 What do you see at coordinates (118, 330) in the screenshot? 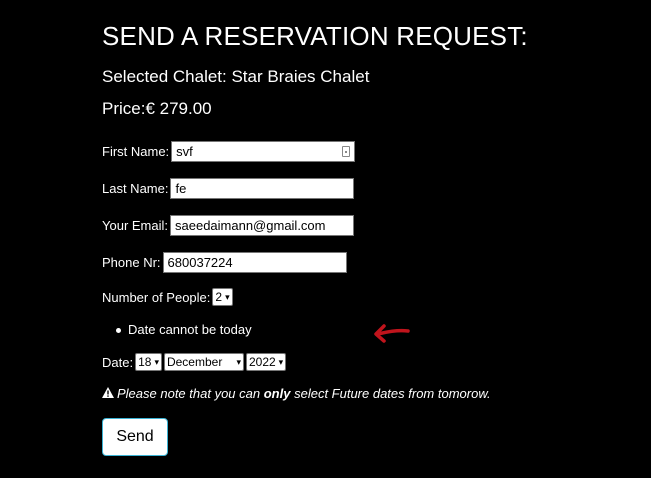
I see `bullet-icon` at bounding box center [118, 330].